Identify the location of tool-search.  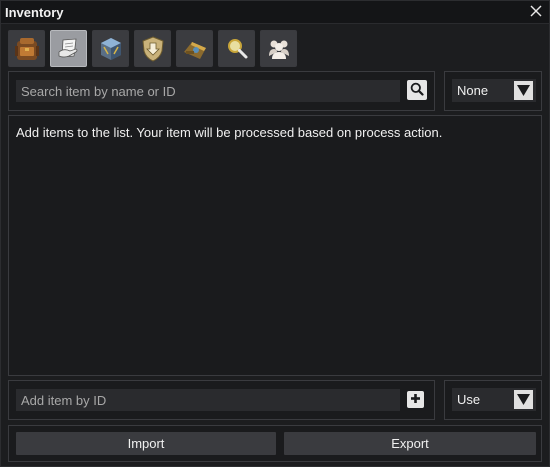
(236, 48).